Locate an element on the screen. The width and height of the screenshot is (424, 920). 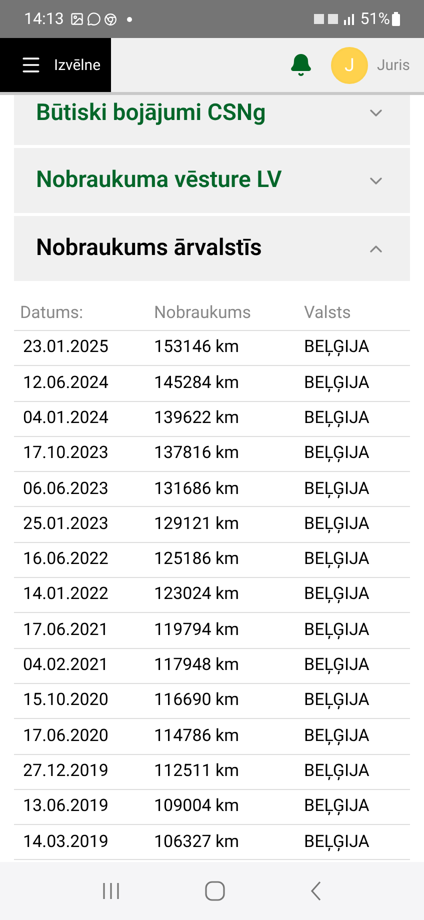
accordion-header: Nobraukuma vēsture LV is located at coordinates (212, 180).